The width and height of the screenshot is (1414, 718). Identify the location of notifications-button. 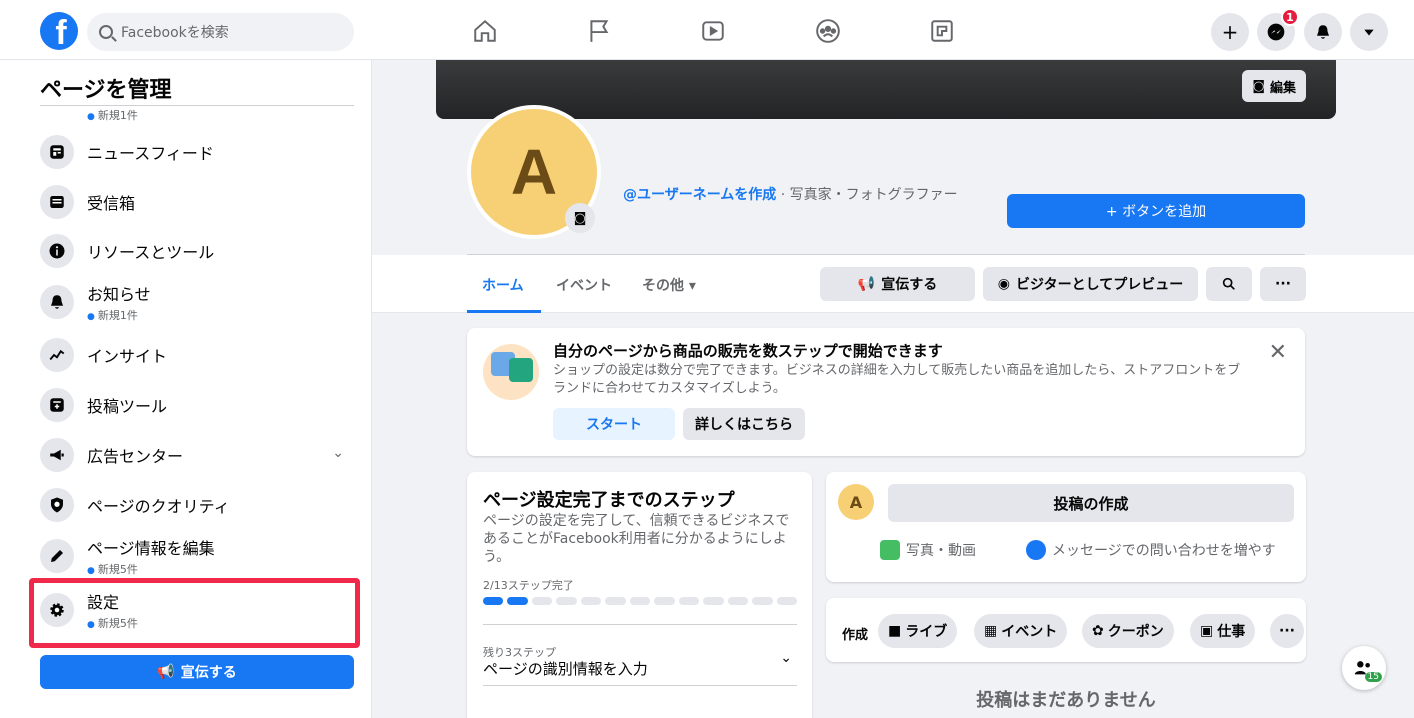
(1323, 32).